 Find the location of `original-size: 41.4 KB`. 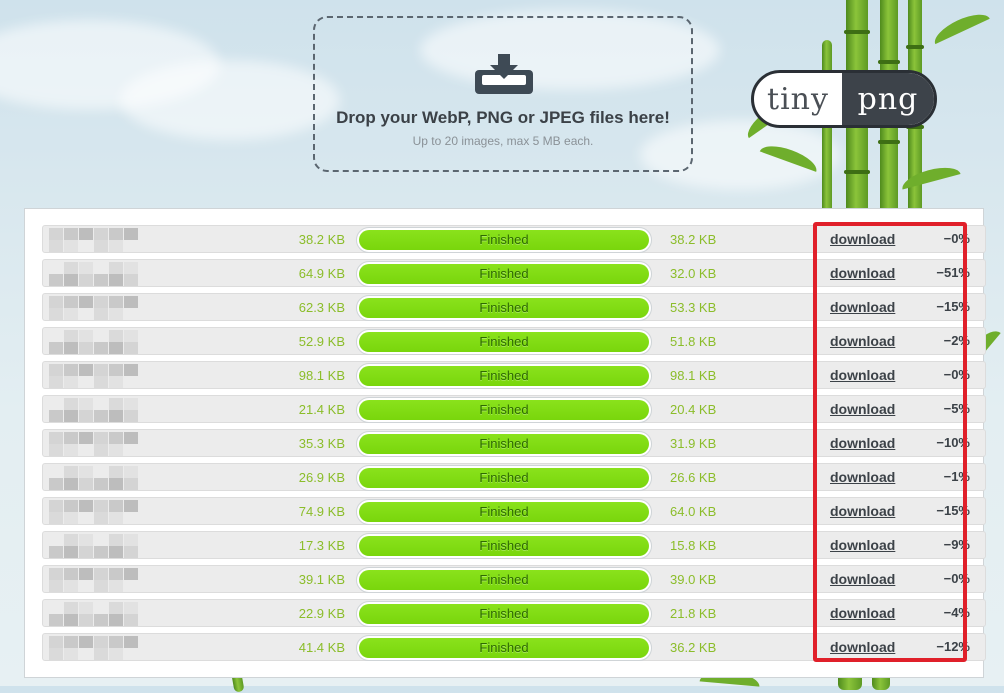

original-size: 41.4 KB is located at coordinates (321, 647).